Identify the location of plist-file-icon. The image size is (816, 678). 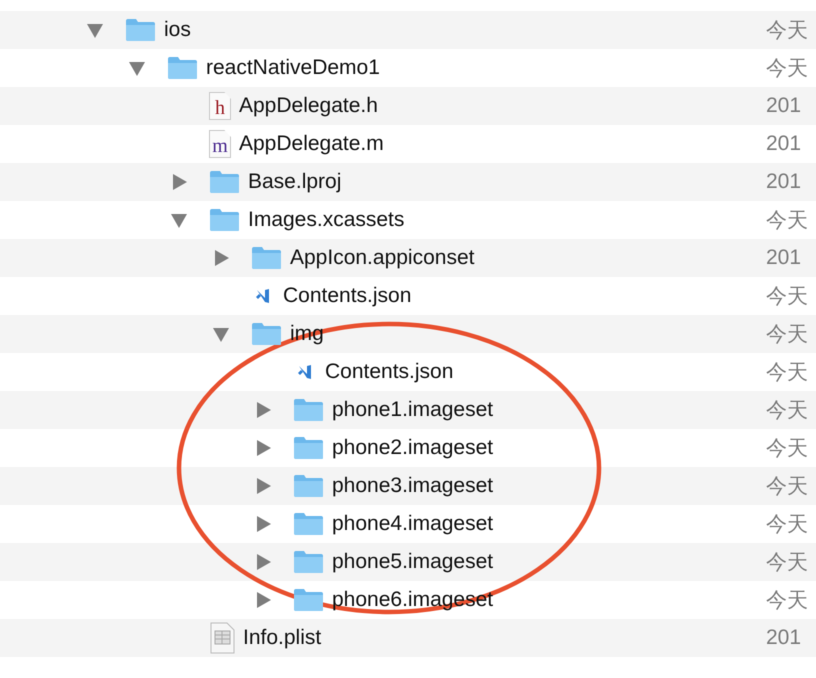
(222, 638).